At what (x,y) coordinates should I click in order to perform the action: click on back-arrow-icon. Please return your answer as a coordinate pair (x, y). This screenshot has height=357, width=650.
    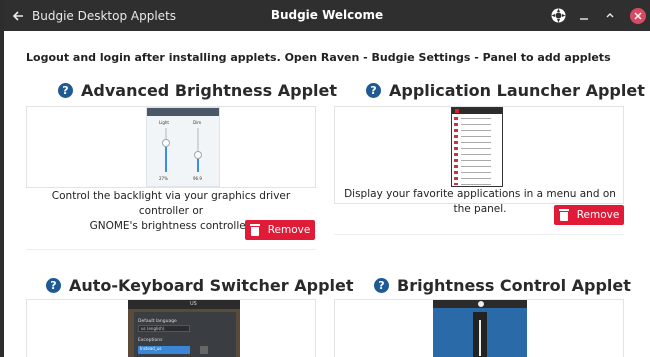
    Looking at the image, I should click on (17, 15).